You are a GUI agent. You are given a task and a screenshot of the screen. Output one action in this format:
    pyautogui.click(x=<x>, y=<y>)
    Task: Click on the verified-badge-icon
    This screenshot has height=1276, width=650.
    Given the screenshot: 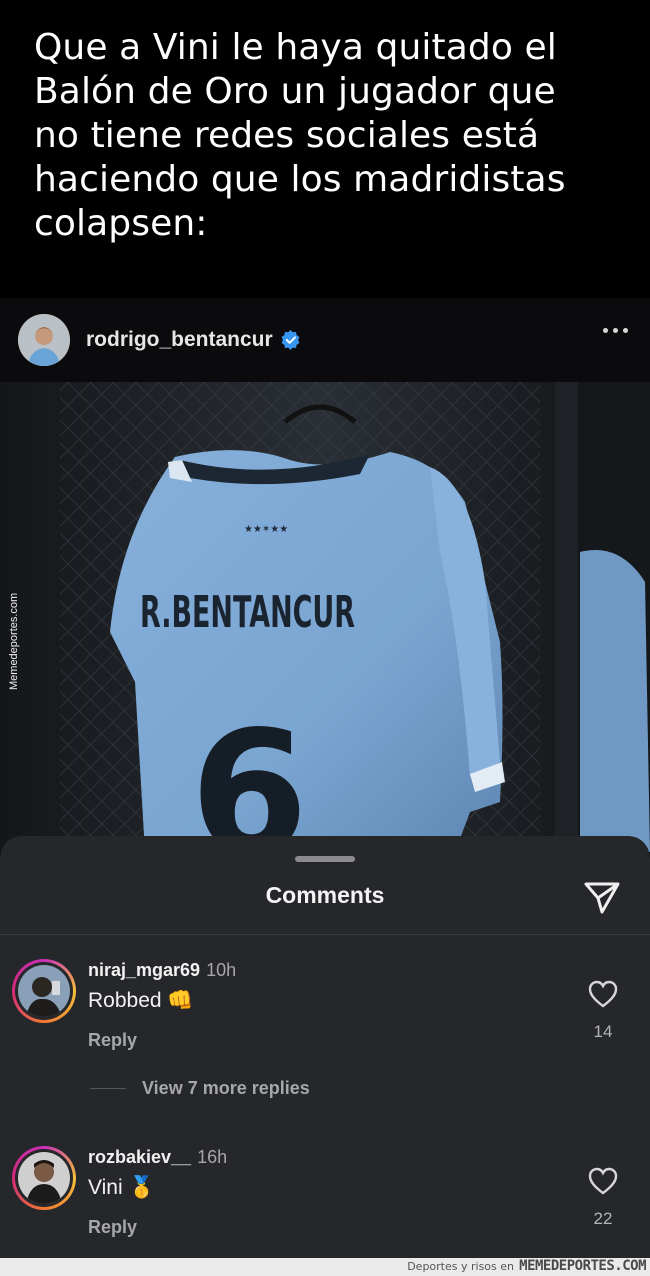 What is the action you would take?
    pyautogui.click(x=290, y=340)
    